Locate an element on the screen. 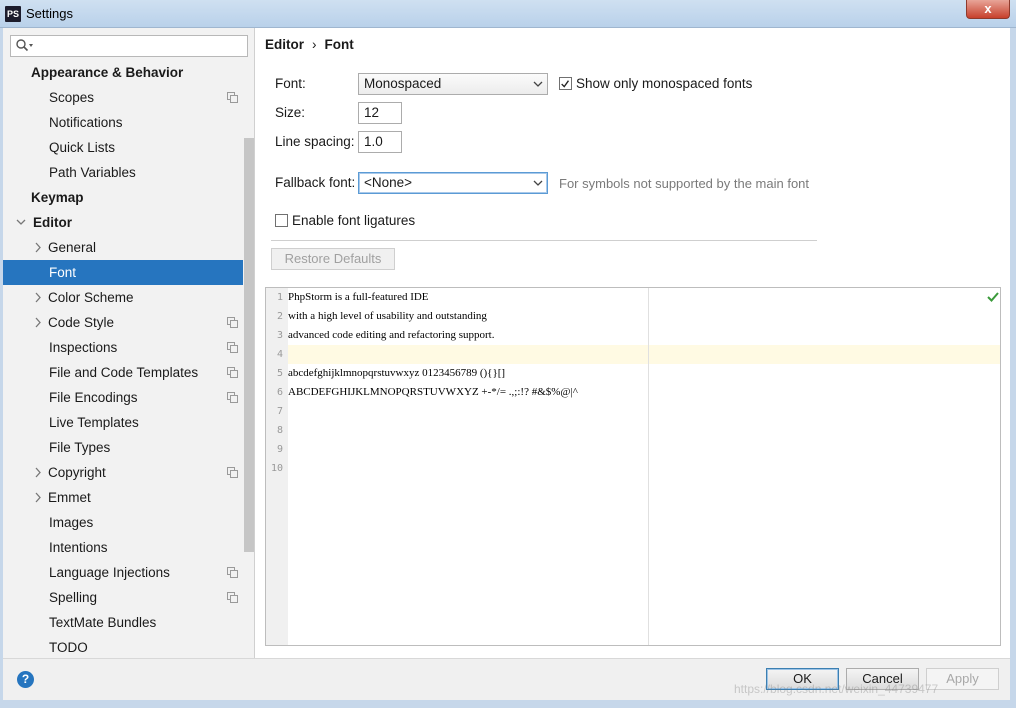  window-frame-bottom is located at coordinates (508, 704).